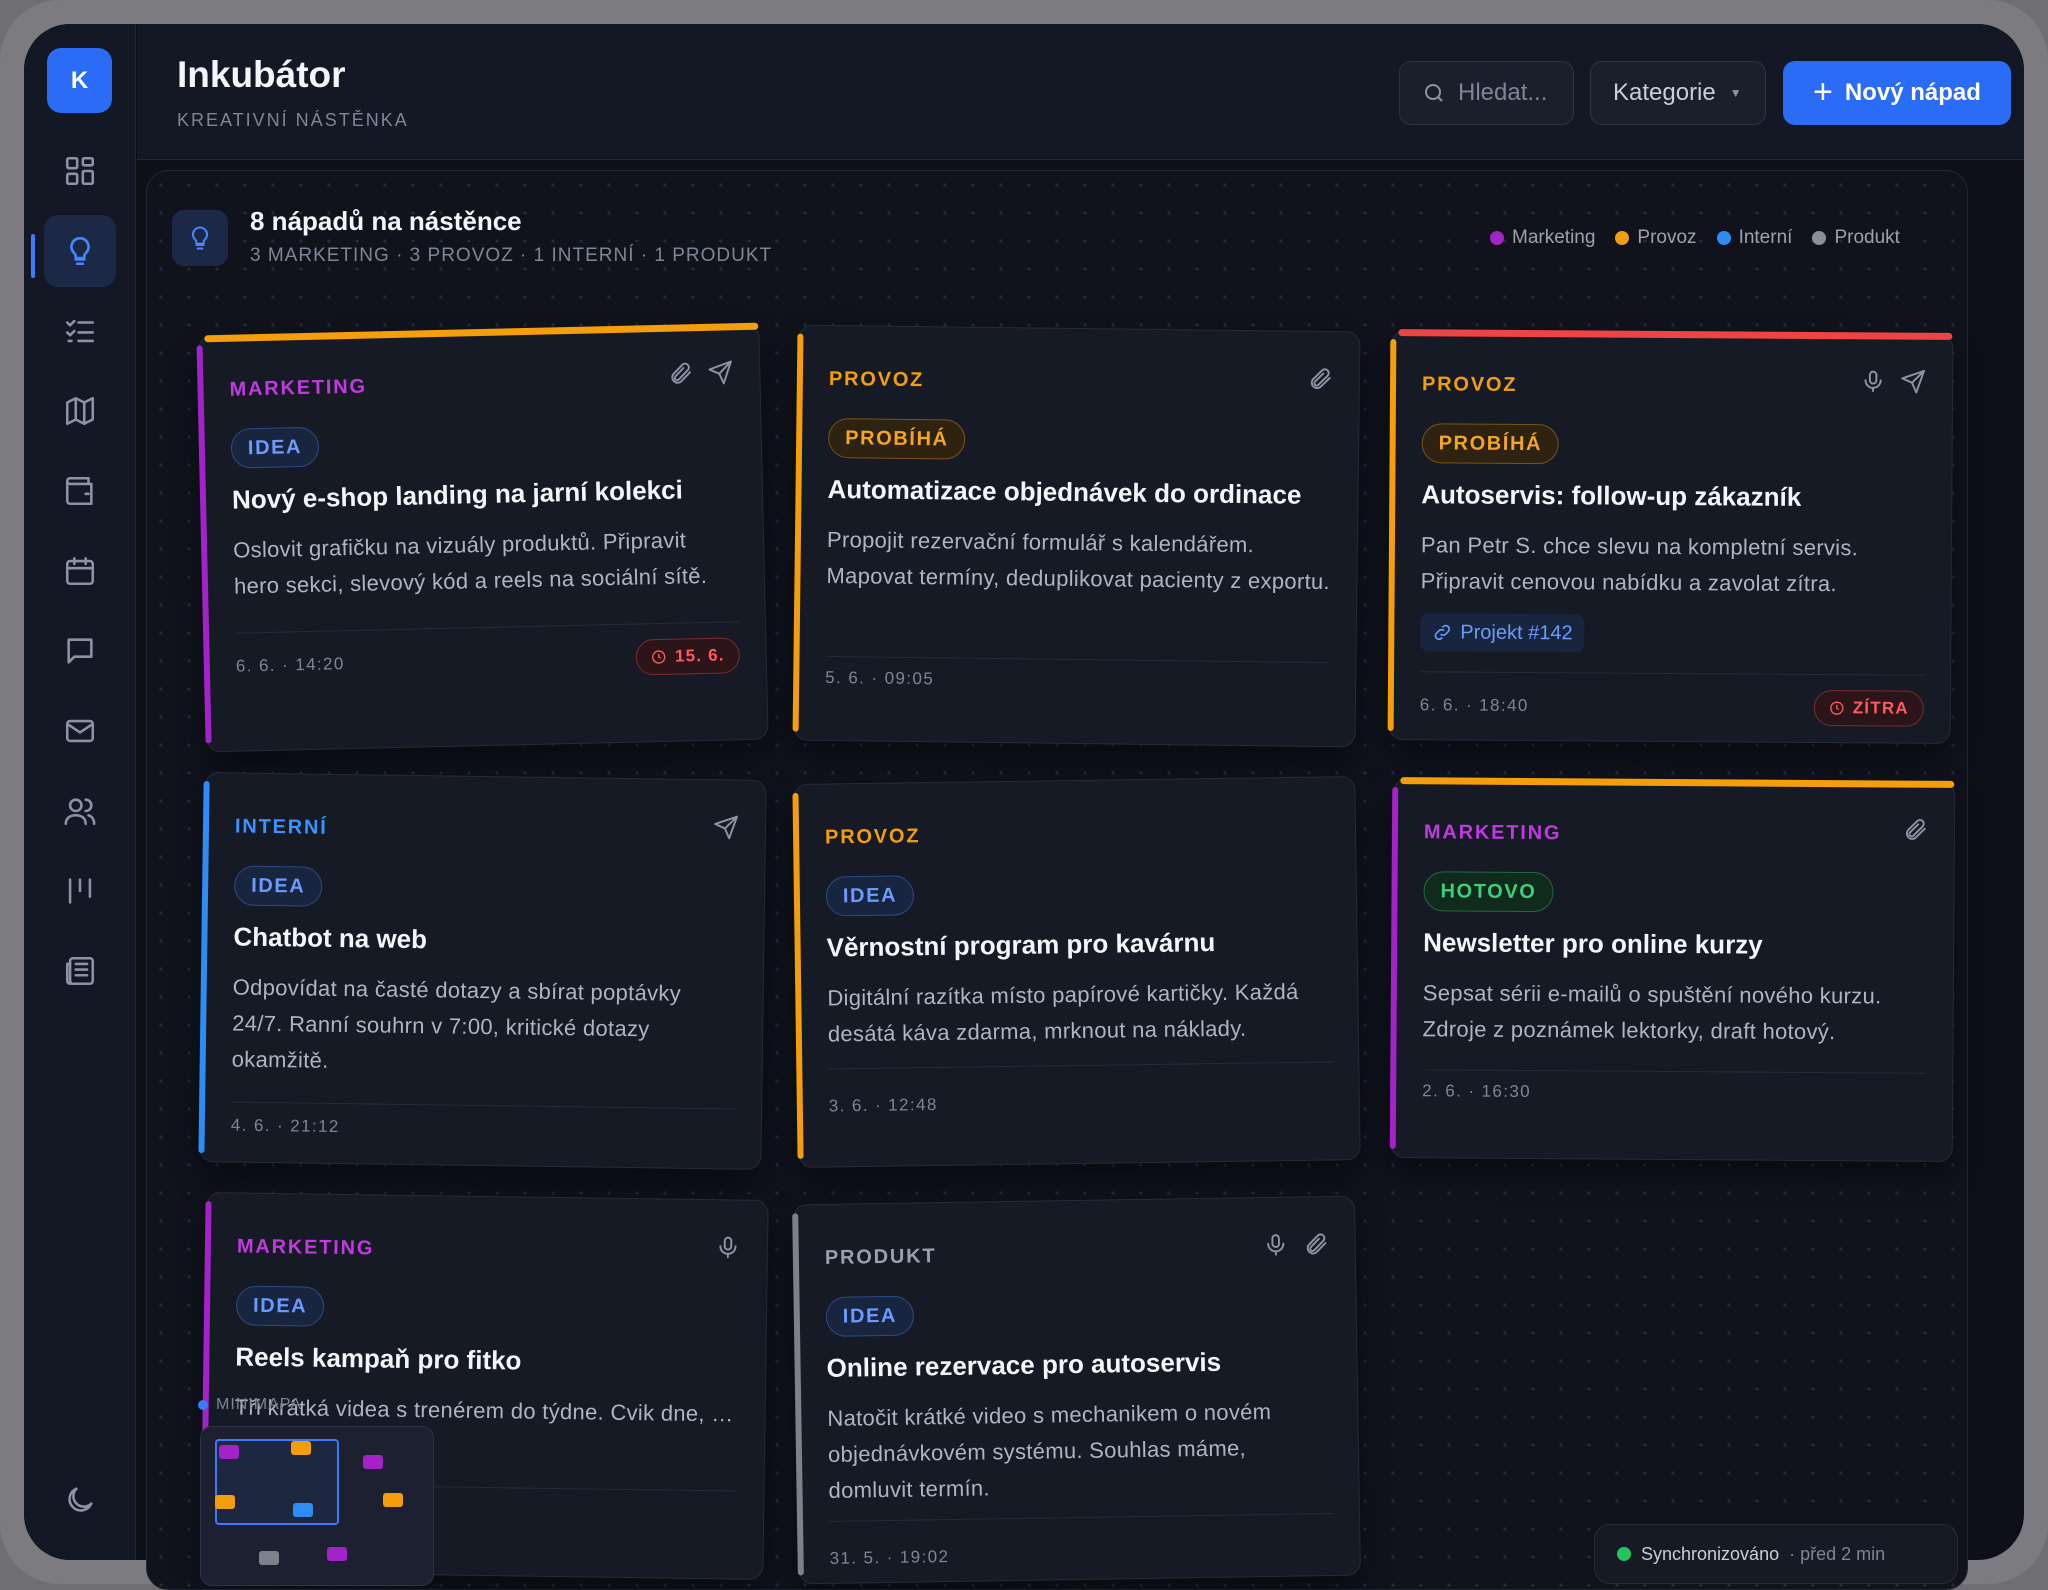 Image resolution: width=2048 pixels, height=1590 pixels. Describe the element at coordinates (1622, 238) in the screenshot. I see `legend-dot` at that location.